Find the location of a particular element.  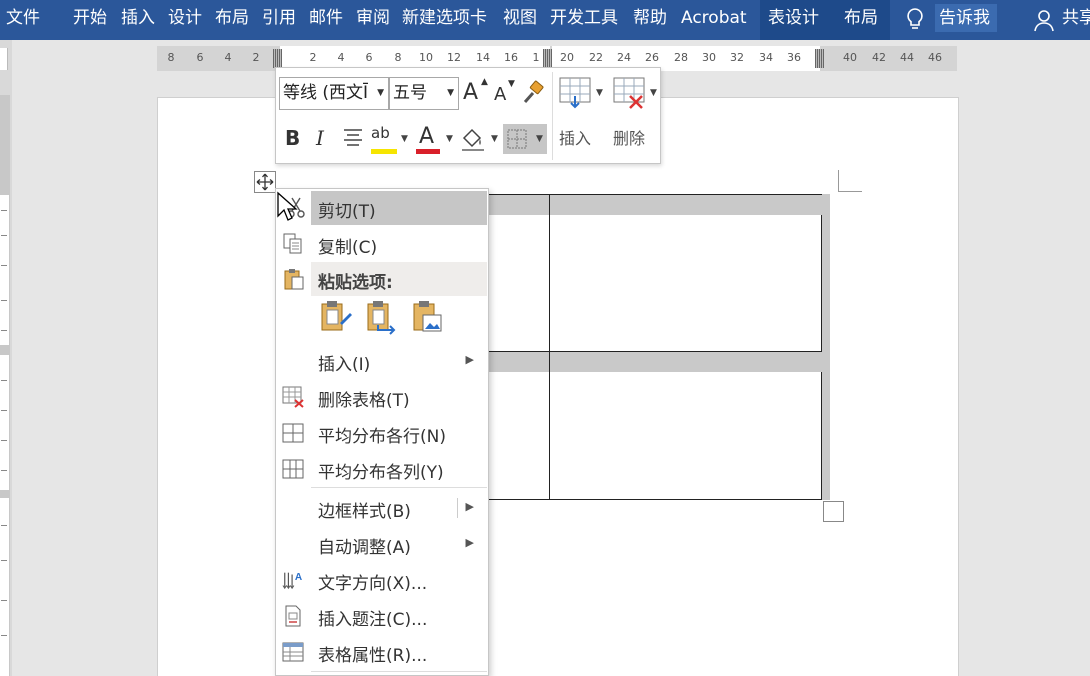

menu-item-cut: 剪切(T) is located at coordinates (399, 208).